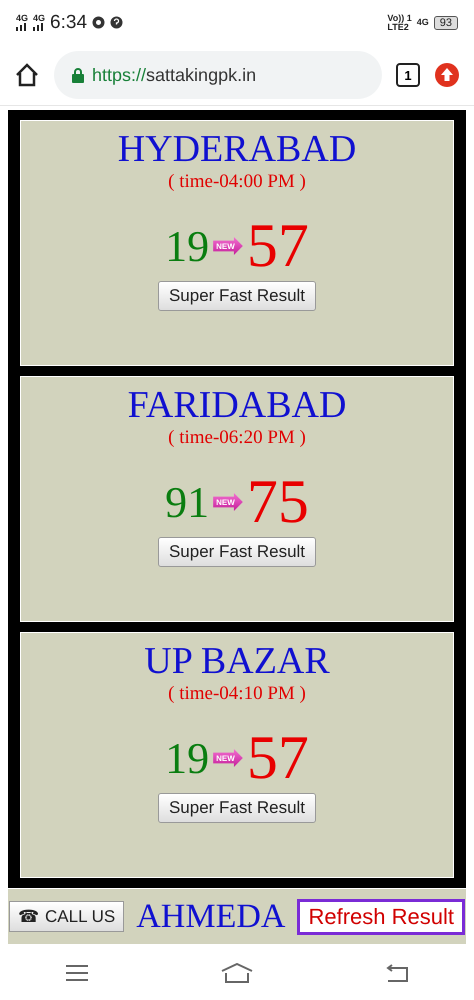 The width and height of the screenshot is (474, 1000). I want to click on back-icon, so click(397, 973).